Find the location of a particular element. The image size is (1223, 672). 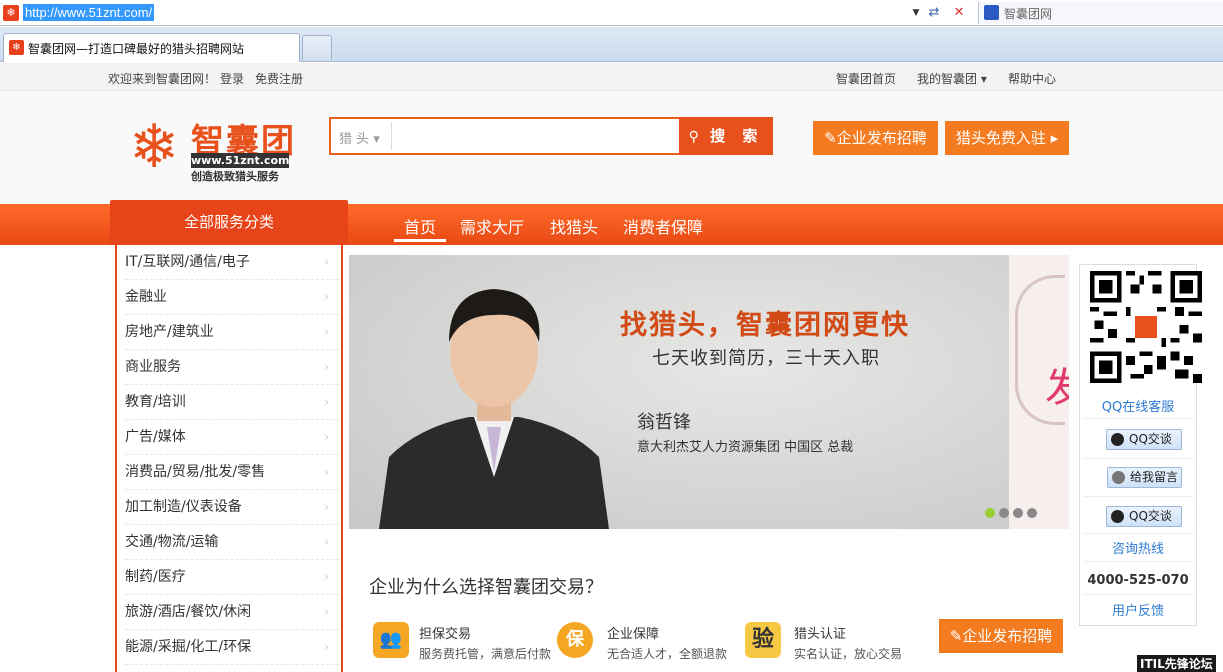

category-label: 教育/培训 is located at coordinates (155, 402).